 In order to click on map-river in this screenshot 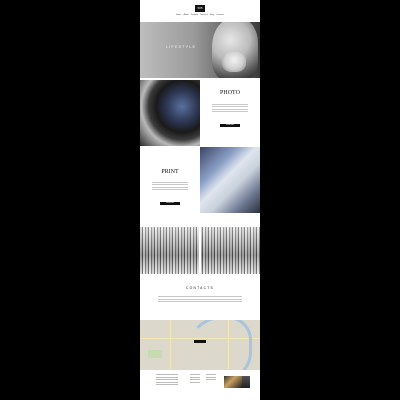, I will do `click(219, 345)`.